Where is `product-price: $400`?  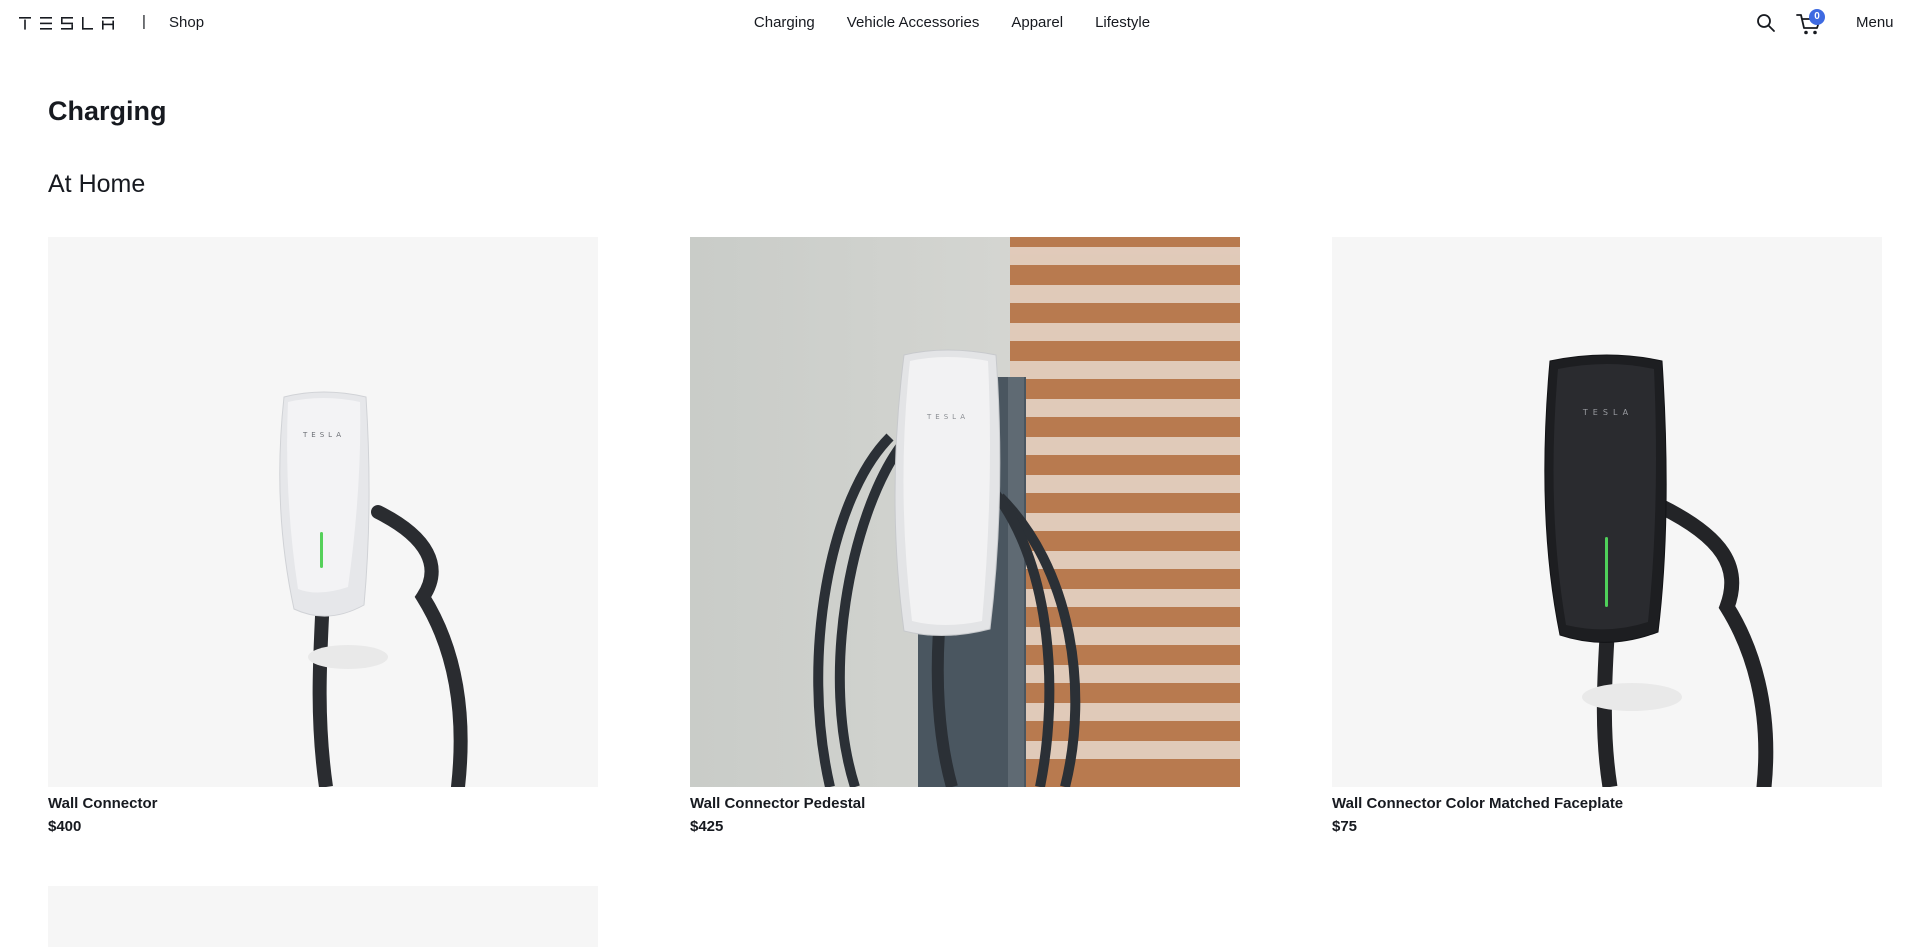 product-price: $400 is located at coordinates (65, 826).